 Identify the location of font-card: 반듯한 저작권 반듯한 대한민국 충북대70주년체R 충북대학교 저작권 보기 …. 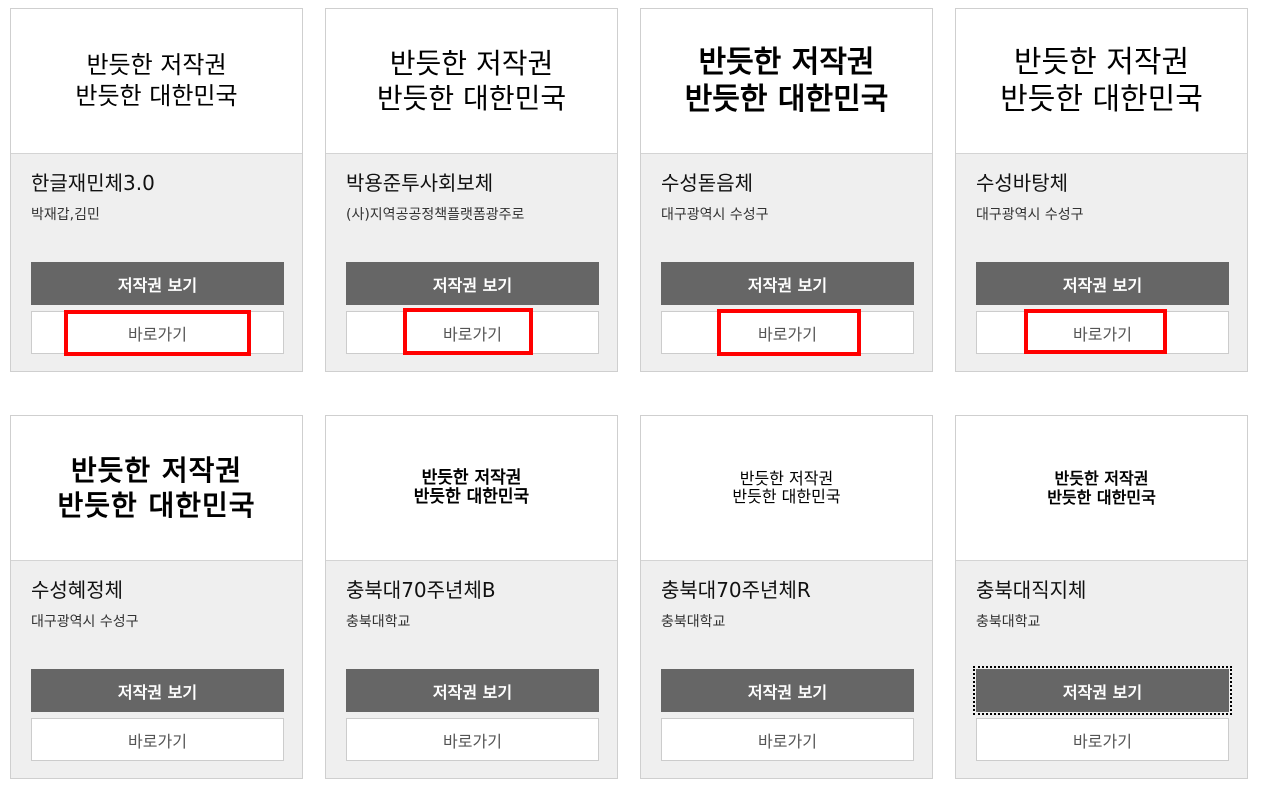
(786, 597).